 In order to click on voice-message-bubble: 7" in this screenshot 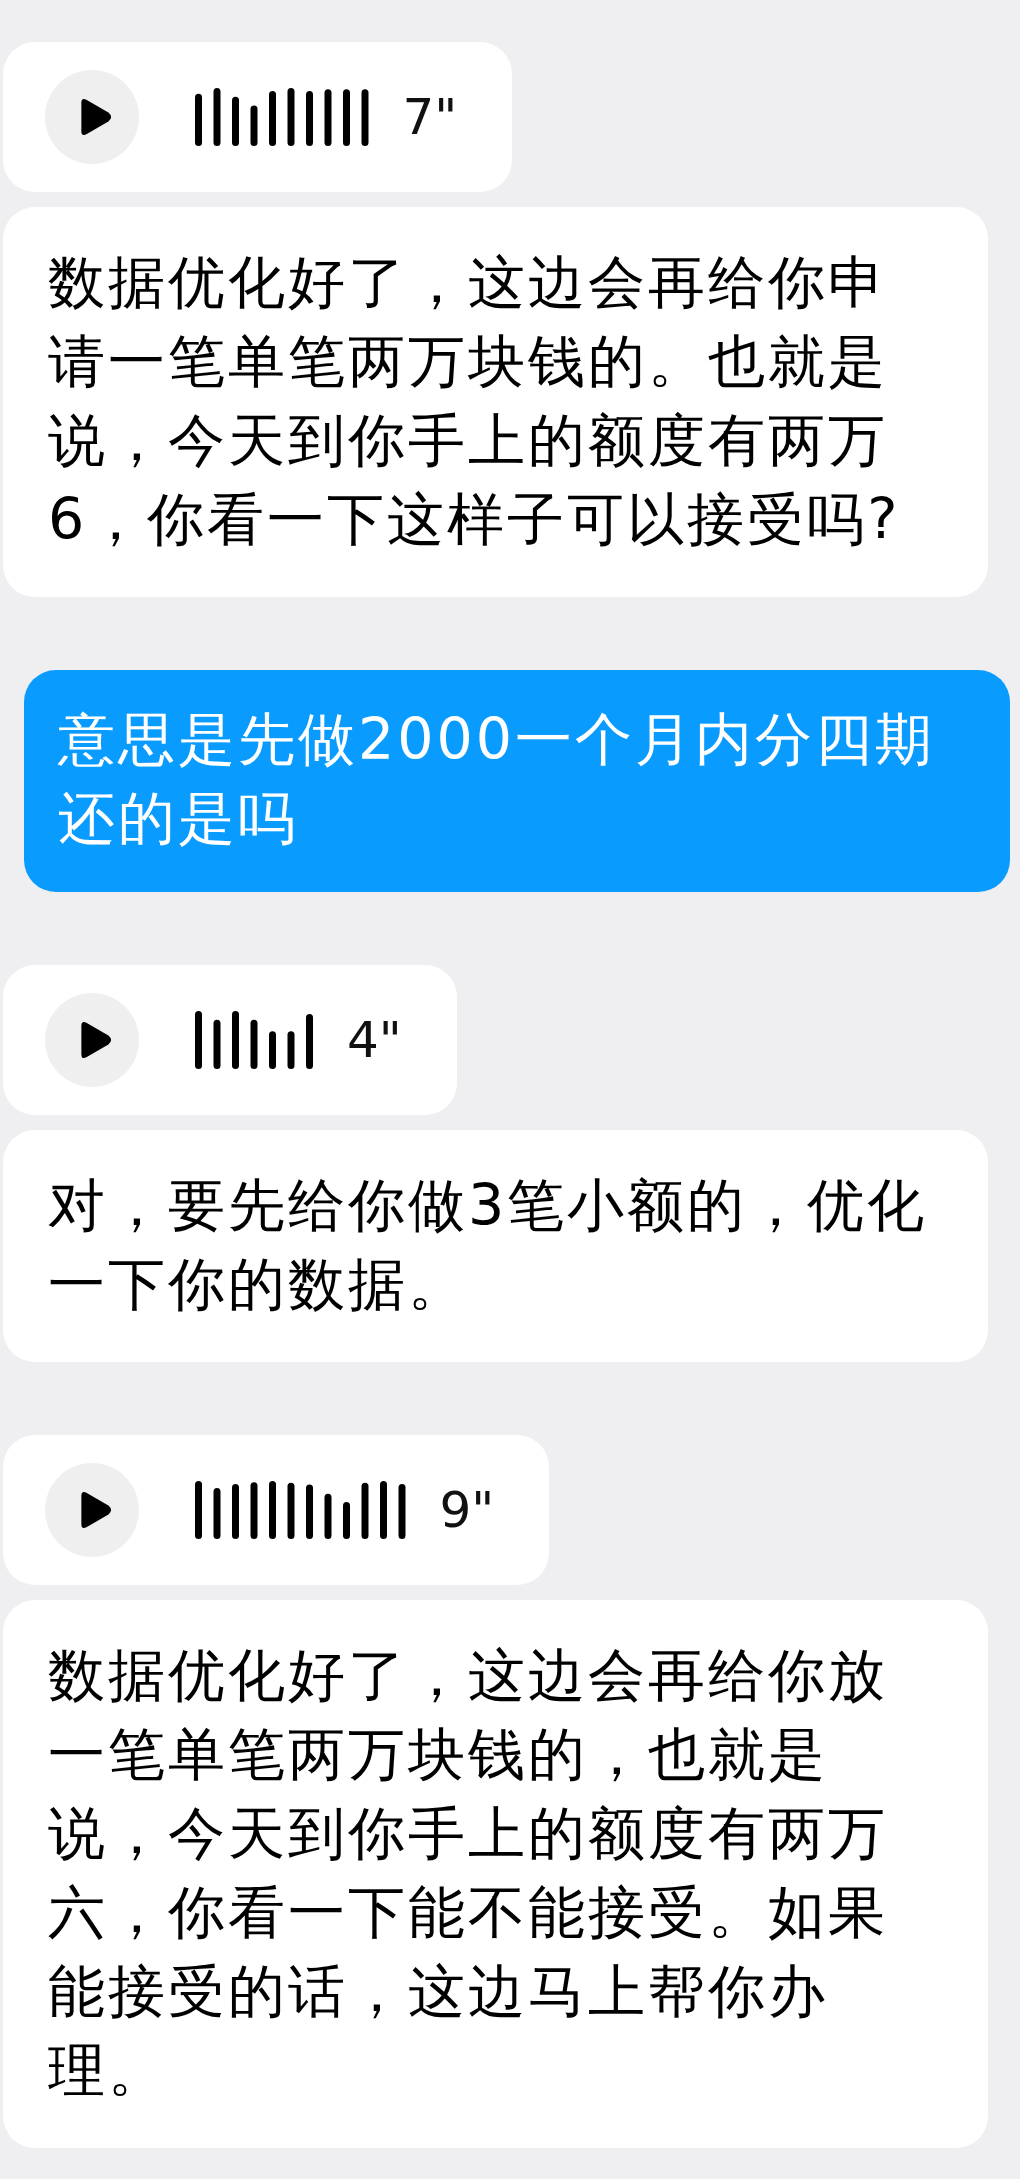, I will do `click(258, 117)`.